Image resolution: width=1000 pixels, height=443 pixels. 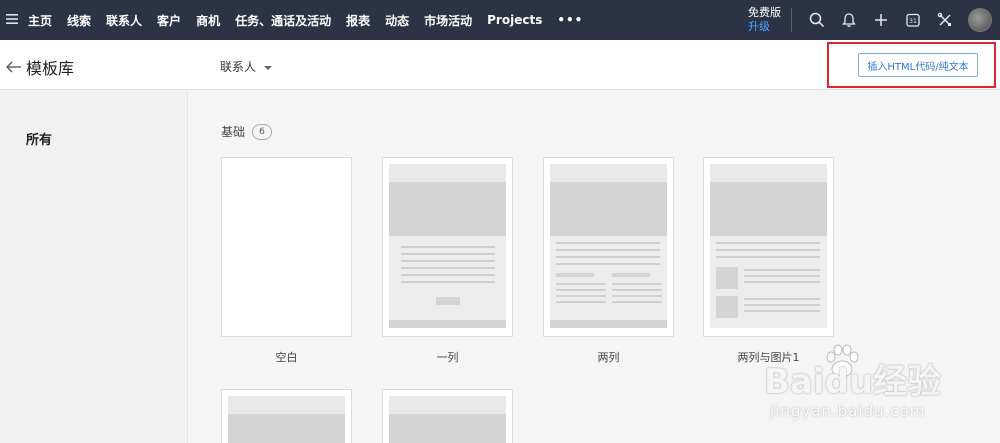 I want to click on nav-item-reports: 报表, so click(x=358, y=20).